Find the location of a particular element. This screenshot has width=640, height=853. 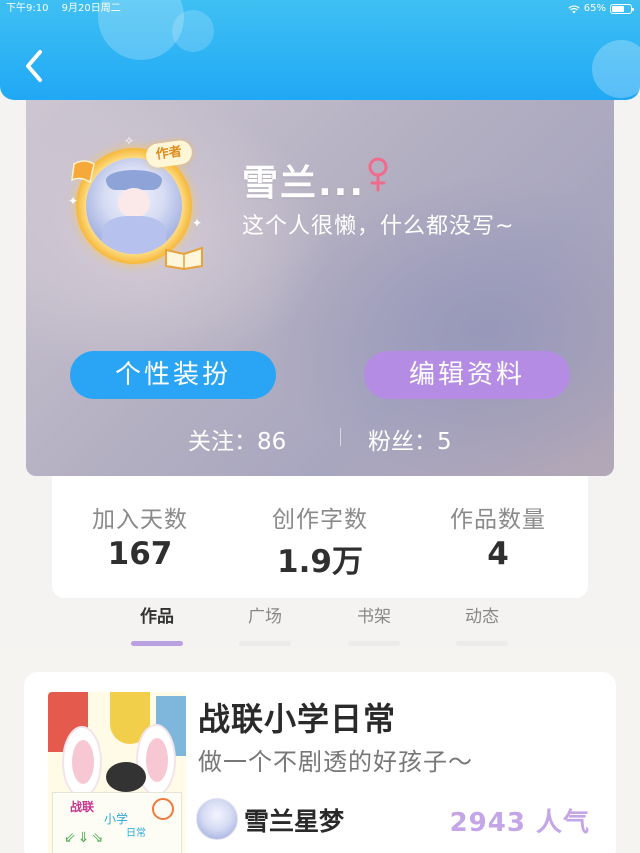

stat-join-days: 加入天数 167 is located at coordinates (140, 536).